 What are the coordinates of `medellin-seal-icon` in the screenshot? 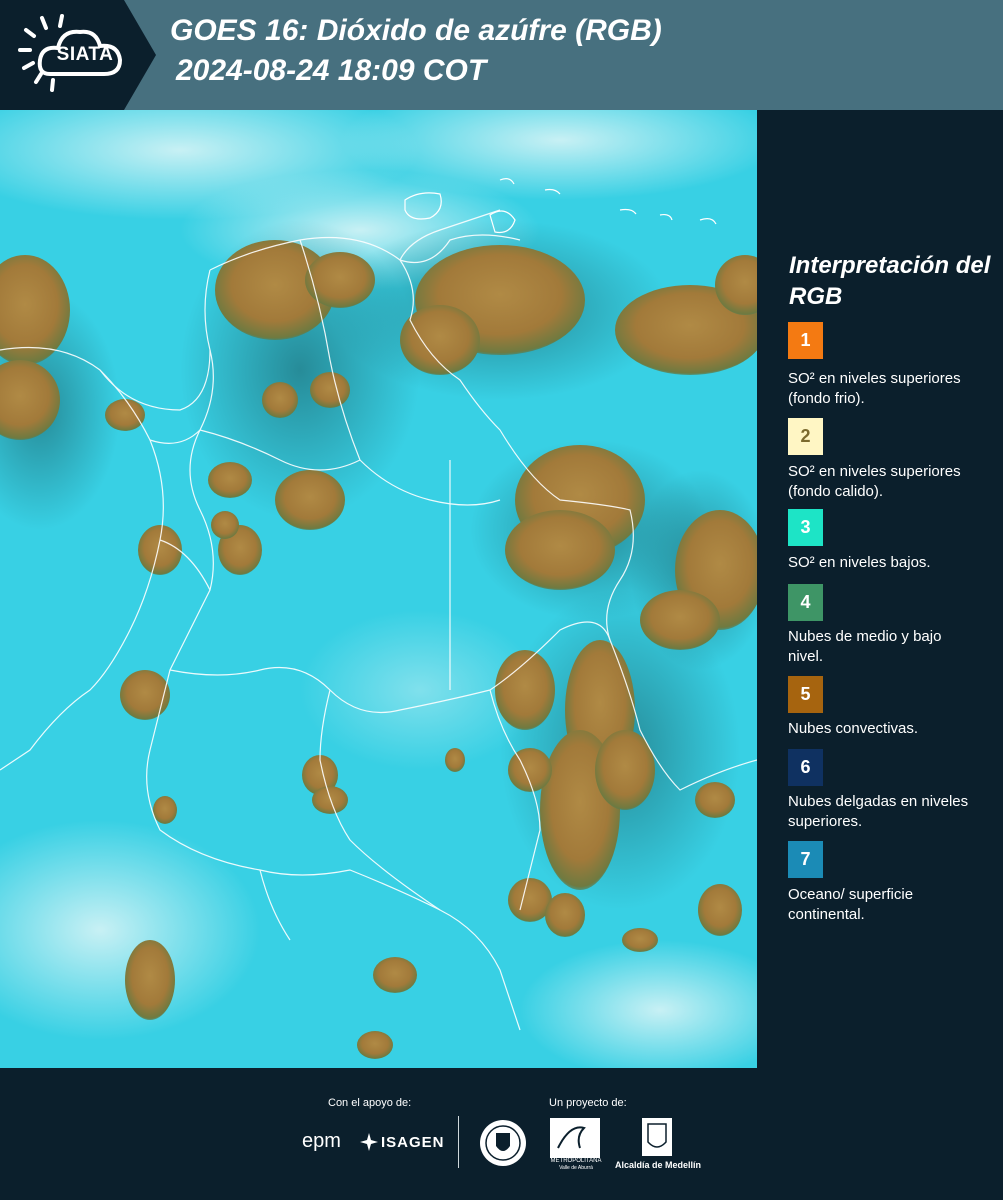 It's located at (503, 1143).